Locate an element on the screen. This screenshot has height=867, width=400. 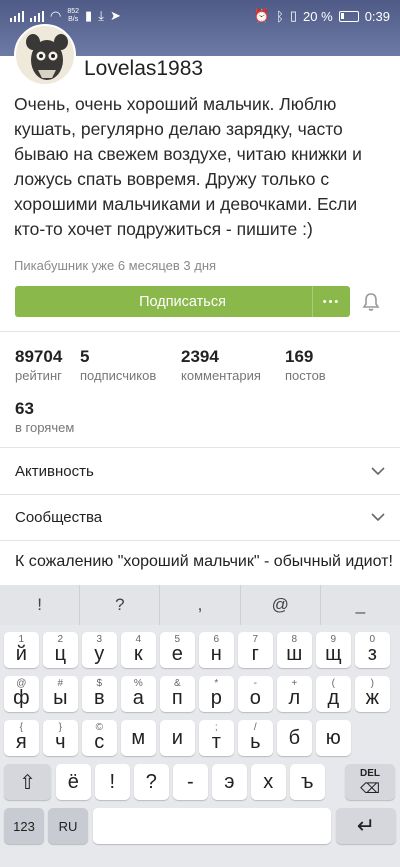
key-char: э is located at coordinates (229, 781).